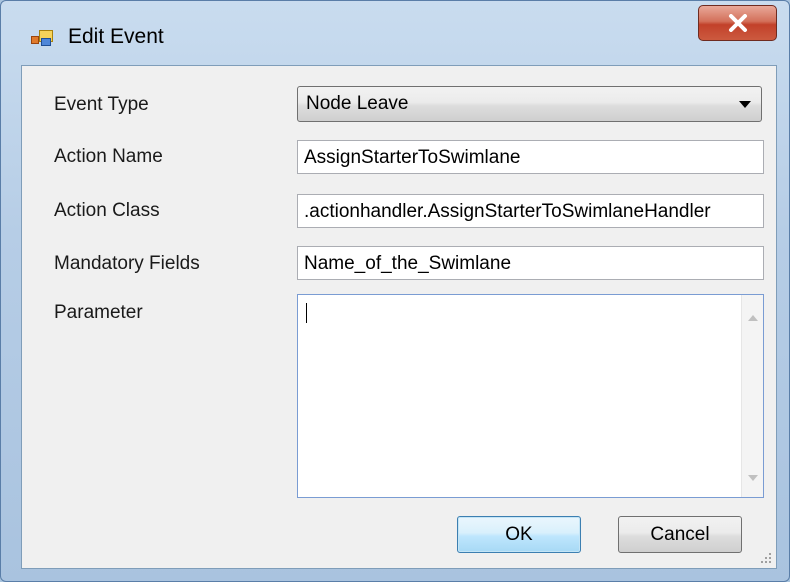 This screenshot has height=582, width=790. I want to click on resize-grip-icon, so click(767, 559).